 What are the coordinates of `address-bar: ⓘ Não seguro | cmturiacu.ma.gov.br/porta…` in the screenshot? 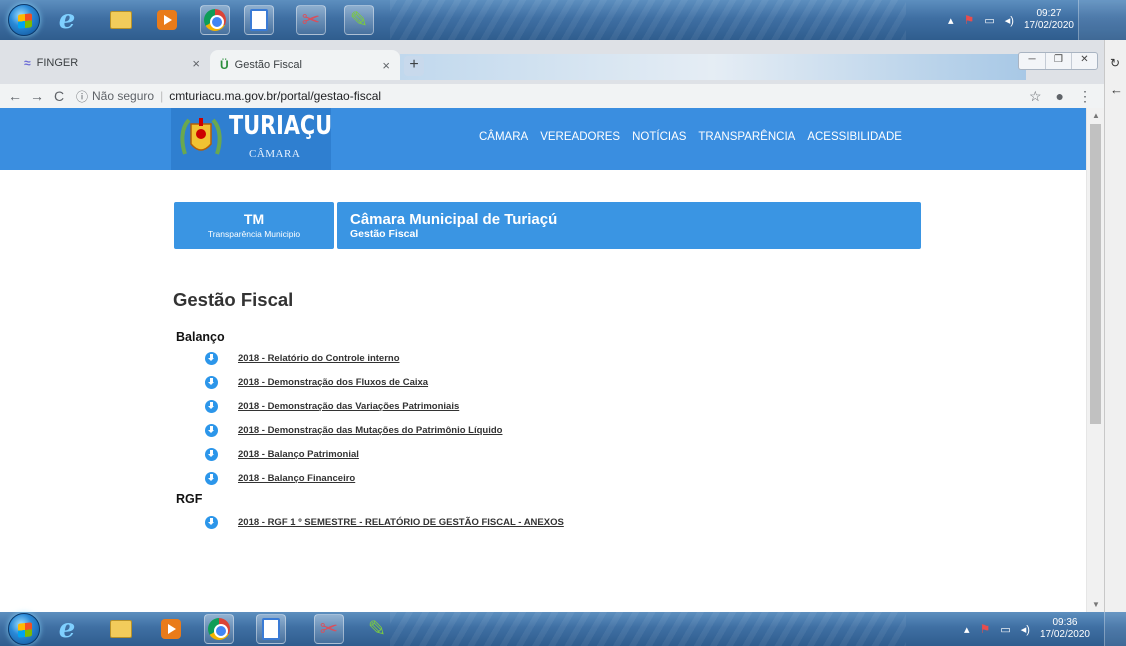 It's located at (228, 96).